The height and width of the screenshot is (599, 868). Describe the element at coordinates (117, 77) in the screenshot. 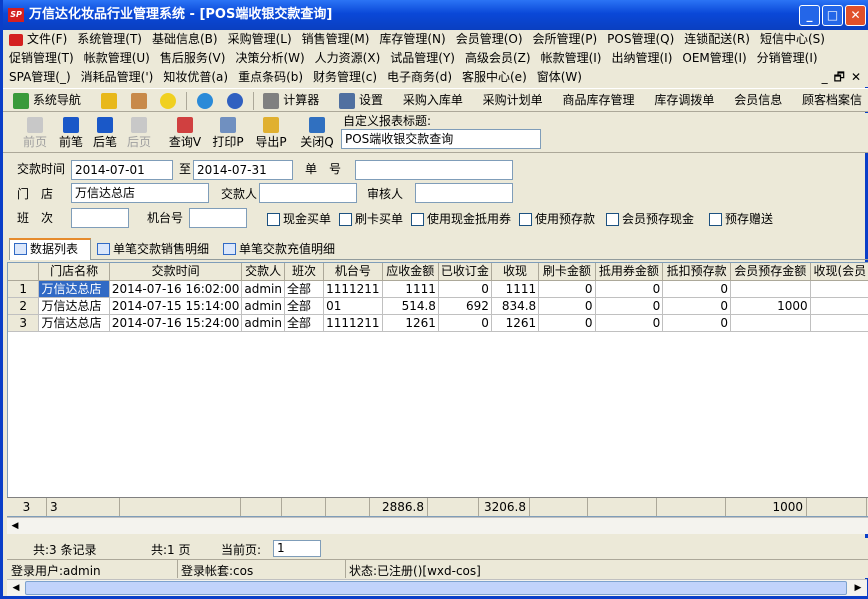

I see `menu-consumables: 消耗品管理(')` at that location.